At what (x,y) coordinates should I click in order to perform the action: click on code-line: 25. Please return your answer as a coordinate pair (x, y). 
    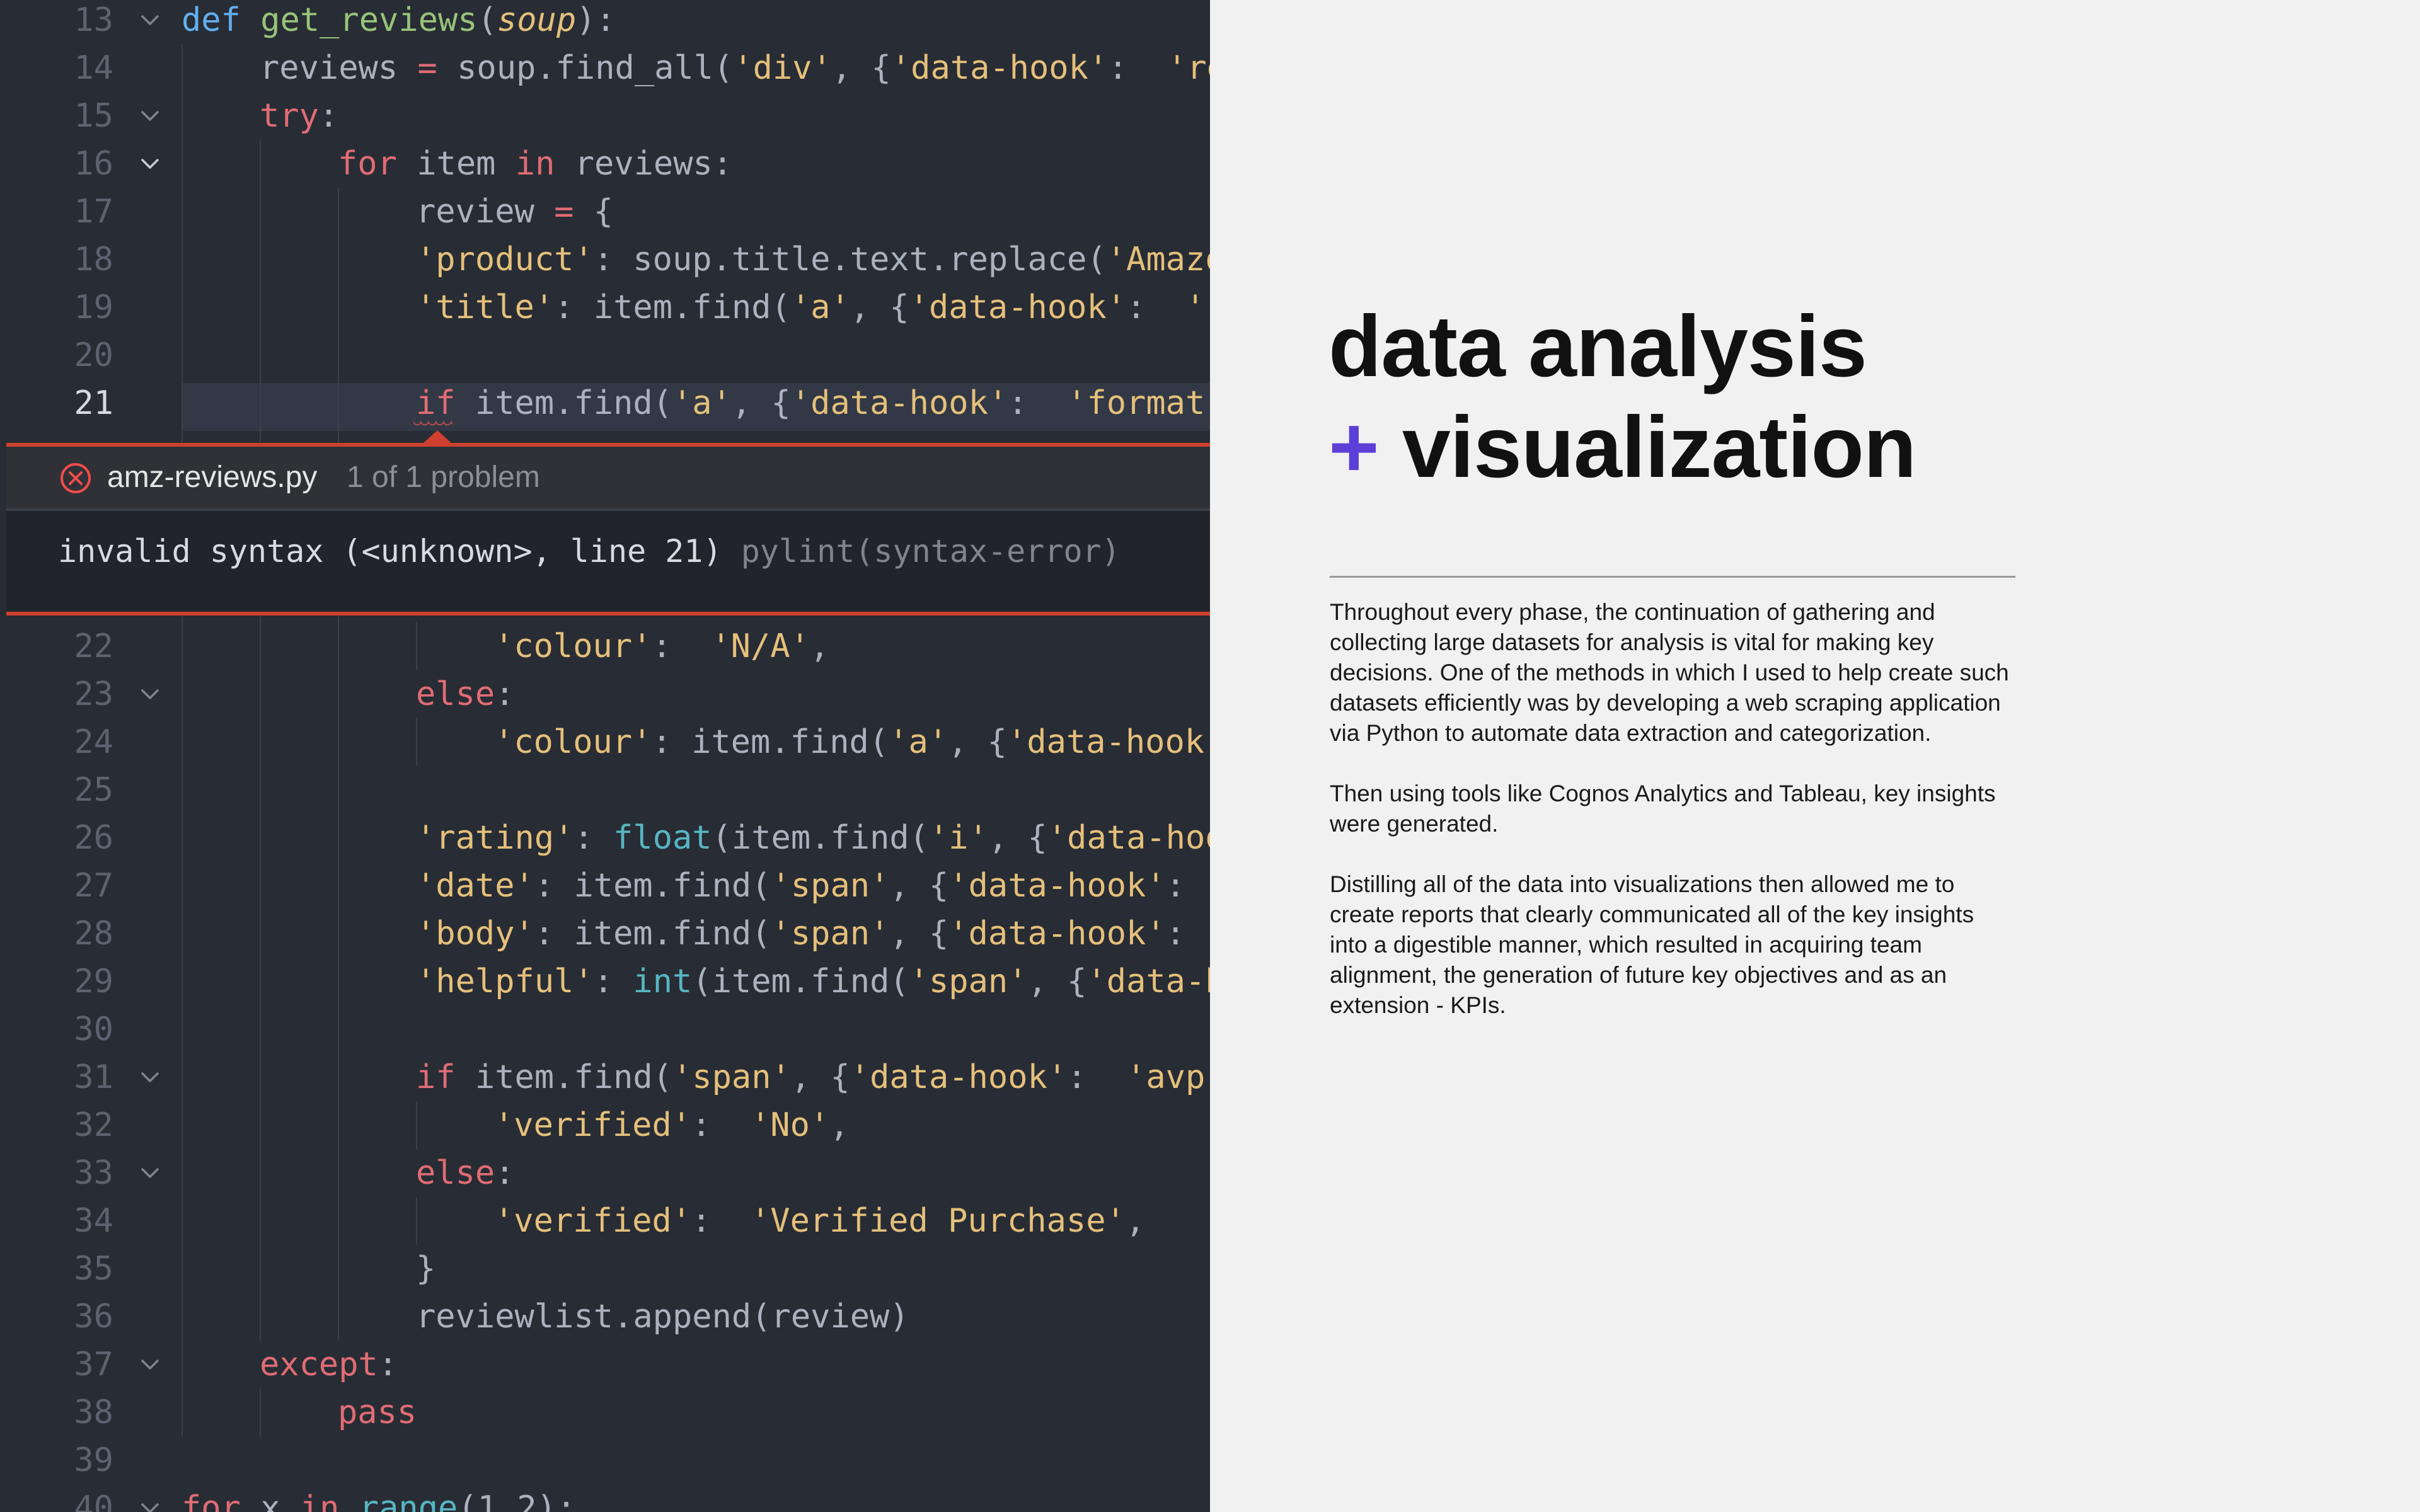
    Looking at the image, I should click on (605, 790).